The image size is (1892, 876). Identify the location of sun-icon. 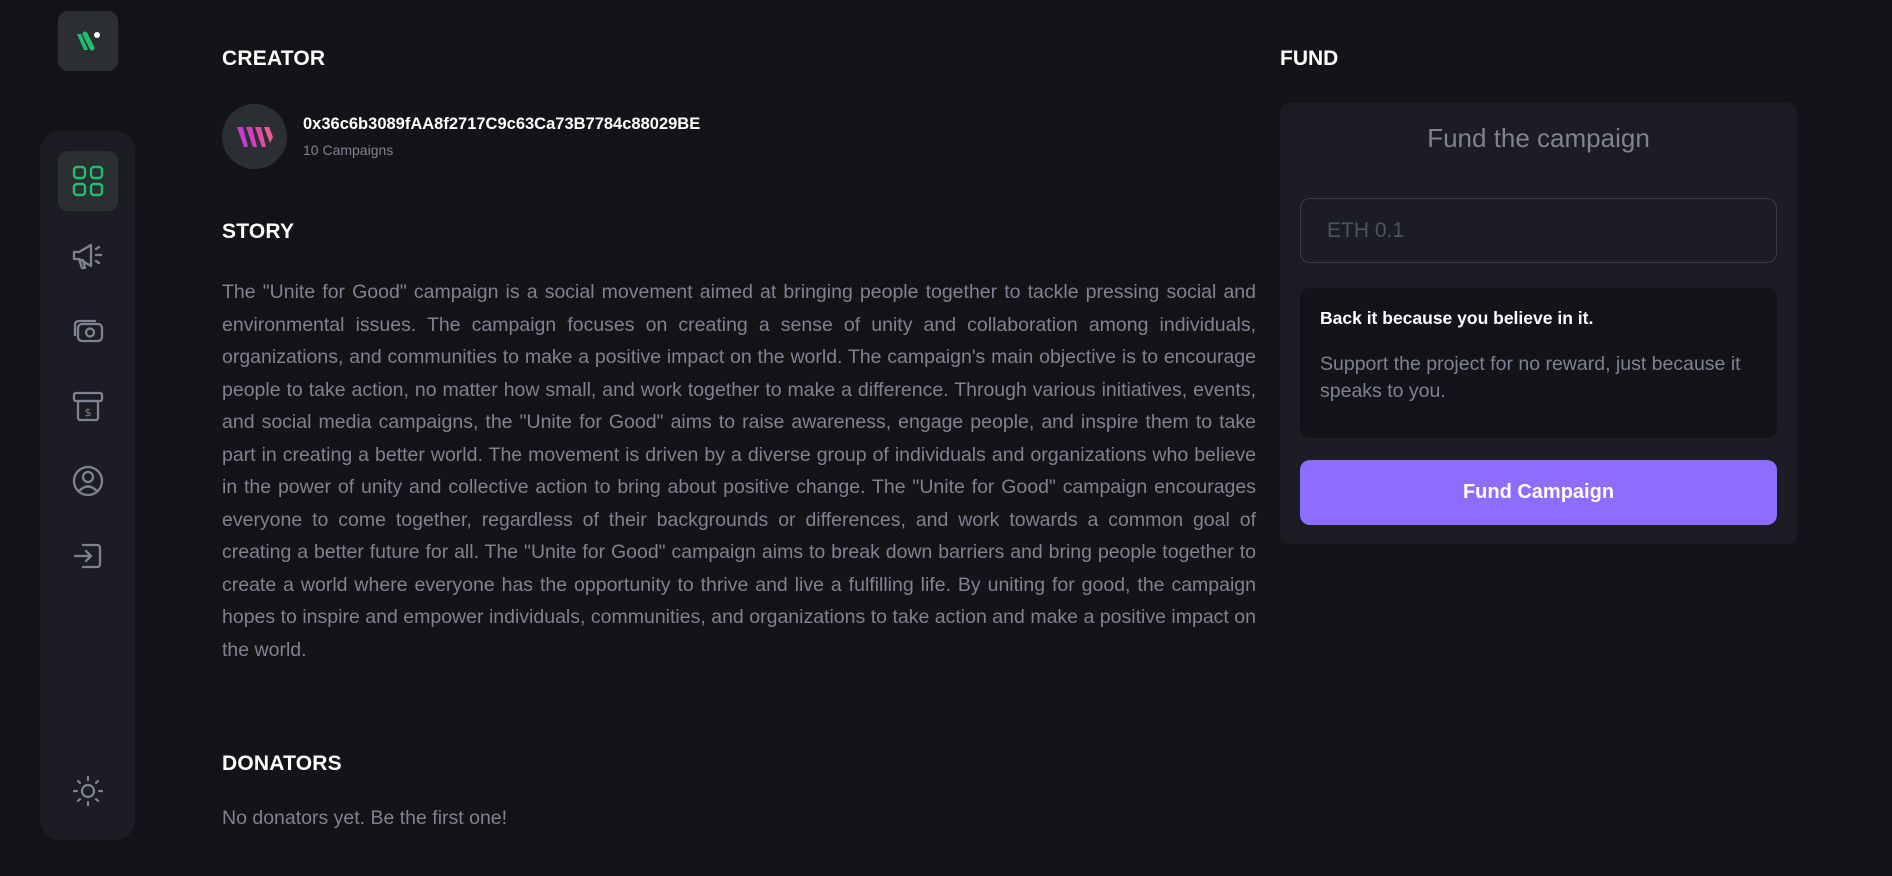
(88, 791).